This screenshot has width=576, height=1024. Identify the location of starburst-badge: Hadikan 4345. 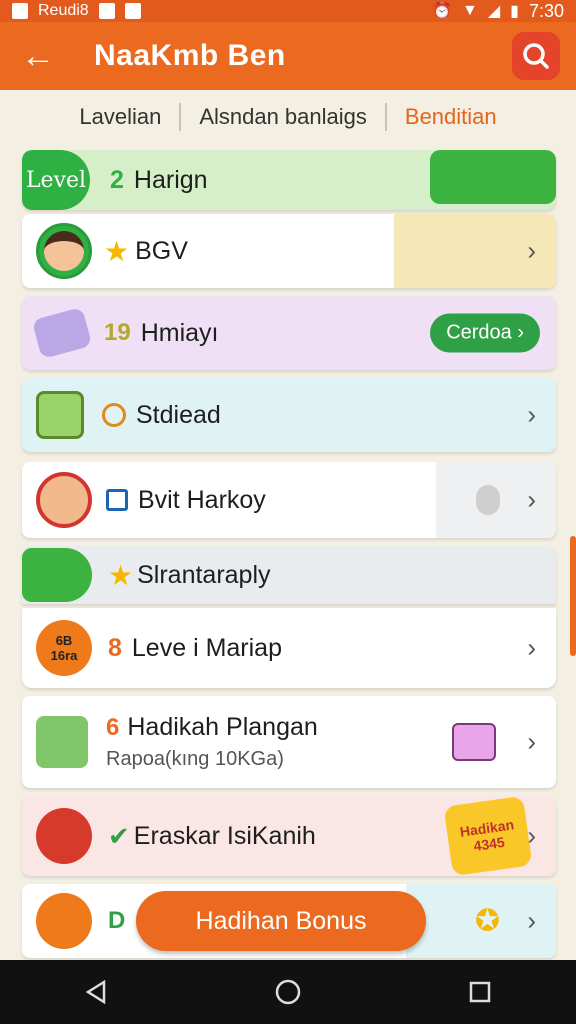
(488, 836).